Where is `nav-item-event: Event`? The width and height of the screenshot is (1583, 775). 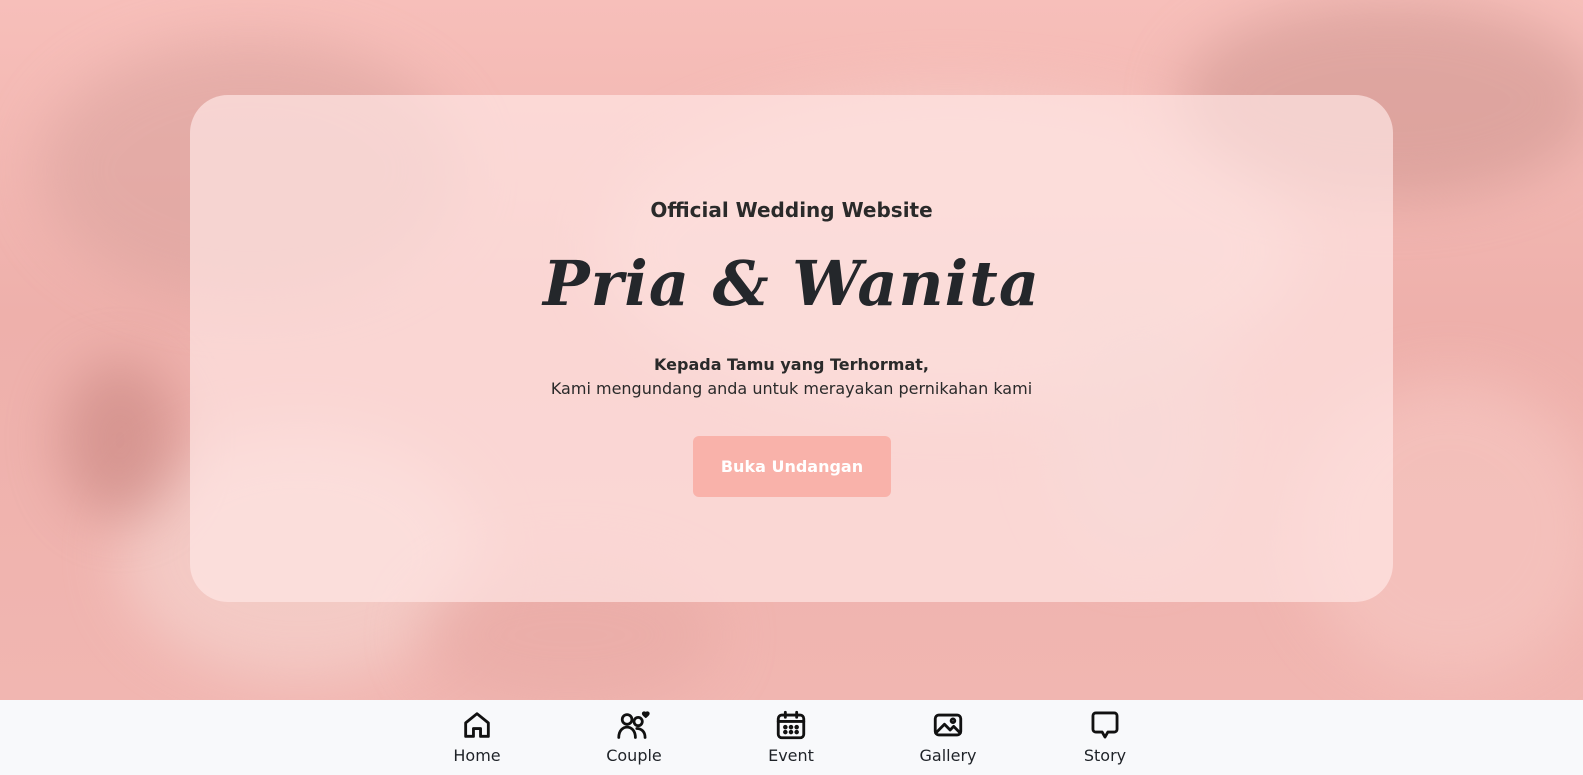
nav-item-event: Event is located at coordinates (791, 738).